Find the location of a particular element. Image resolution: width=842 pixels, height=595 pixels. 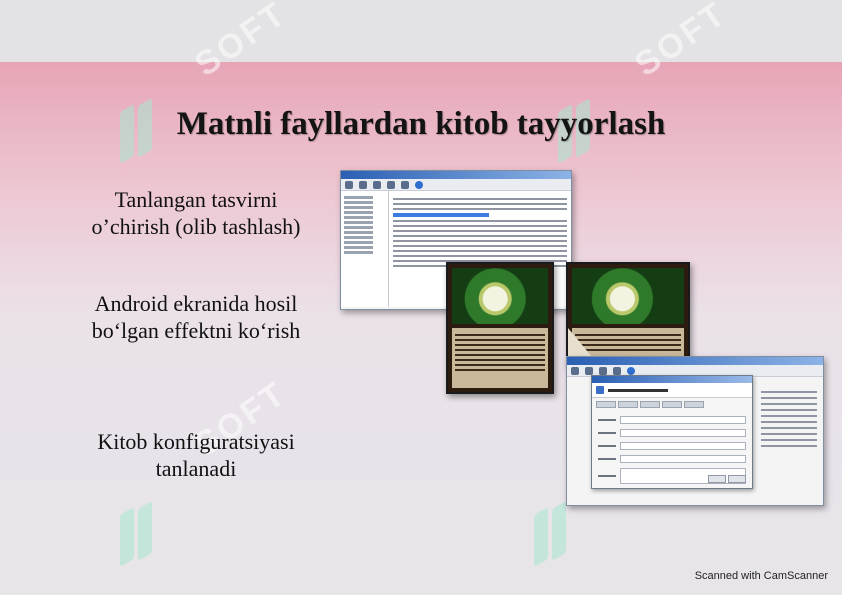

dialog-tabs is located at coordinates (672, 404).